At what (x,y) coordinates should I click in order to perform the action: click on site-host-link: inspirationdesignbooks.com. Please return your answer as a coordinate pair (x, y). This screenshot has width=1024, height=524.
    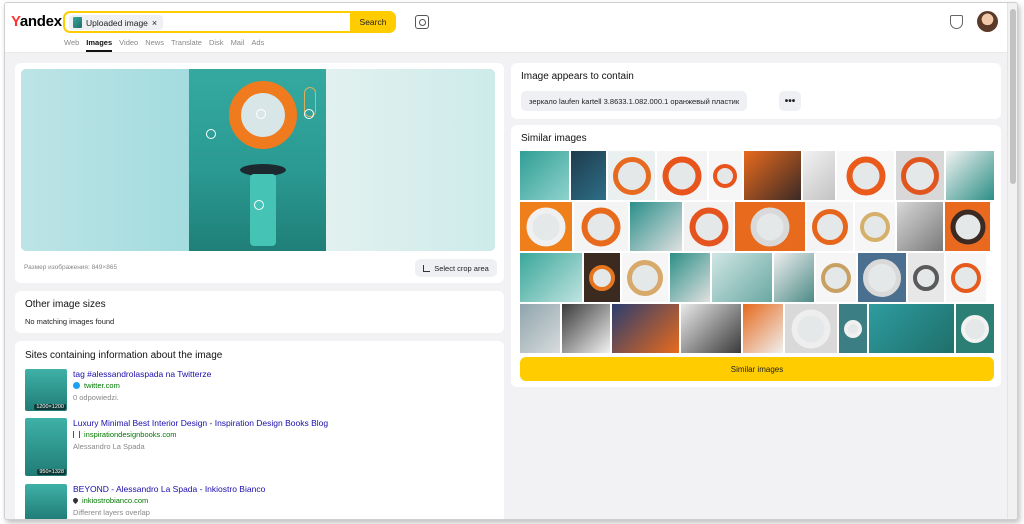
    Looking at the image, I should click on (125, 434).